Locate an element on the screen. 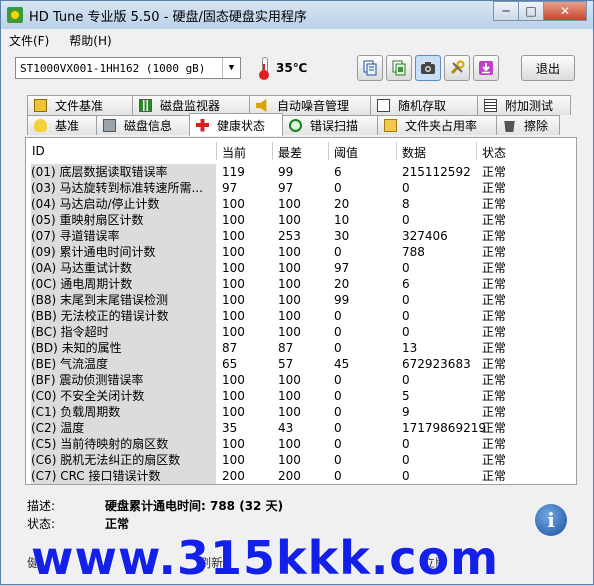  speaker-icon is located at coordinates (261, 105).